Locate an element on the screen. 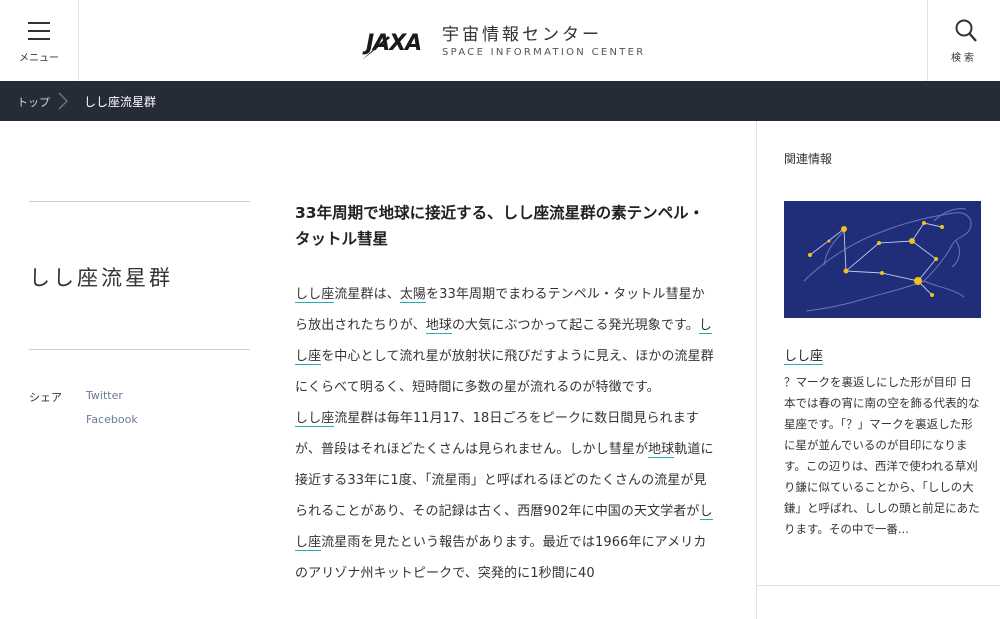  search-icon is located at coordinates (966, 30).